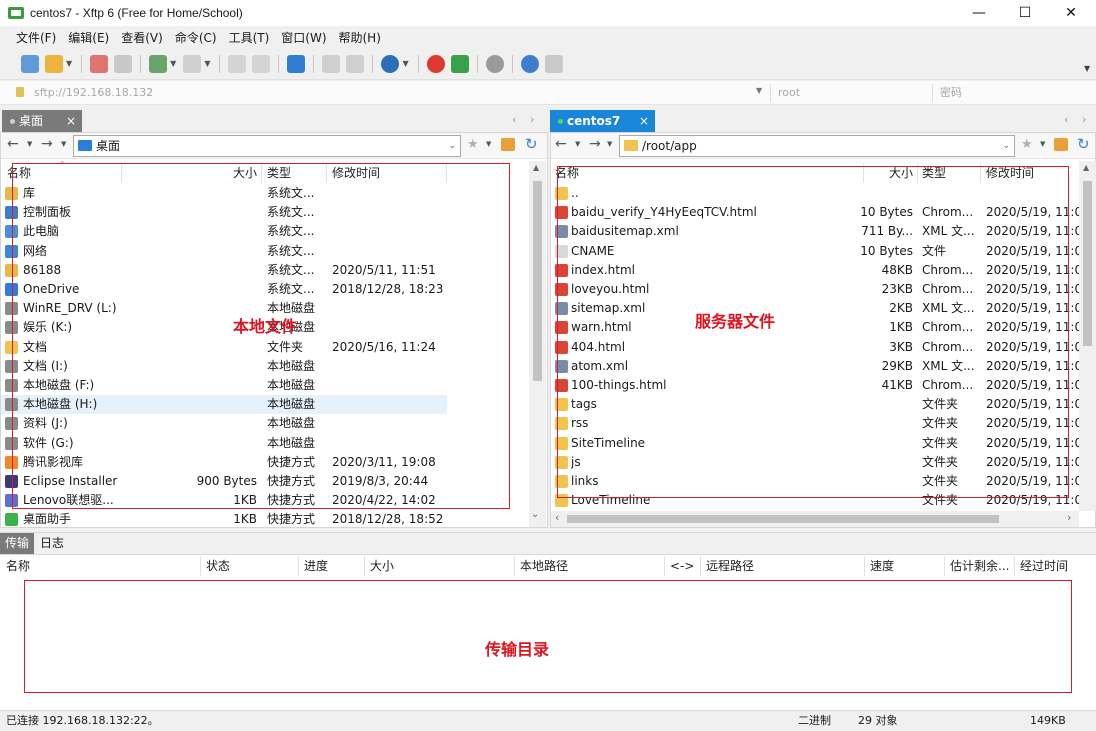  What do you see at coordinates (979, 13) in the screenshot?
I see `minimize-button: —` at bounding box center [979, 13].